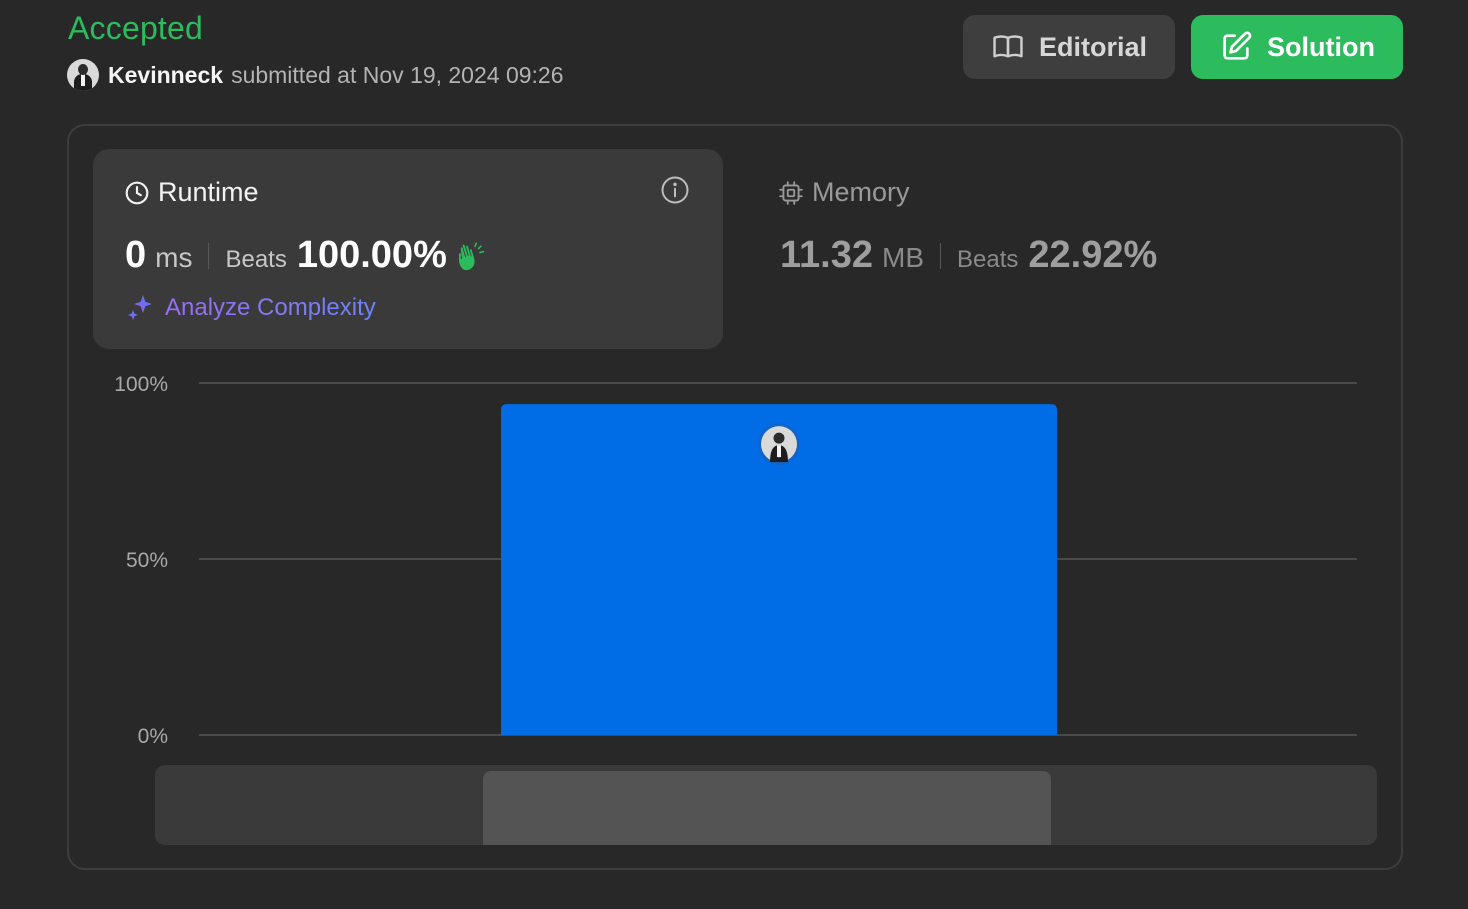 This screenshot has width=1468, height=909. I want to click on clock-icon, so click(137, 193).